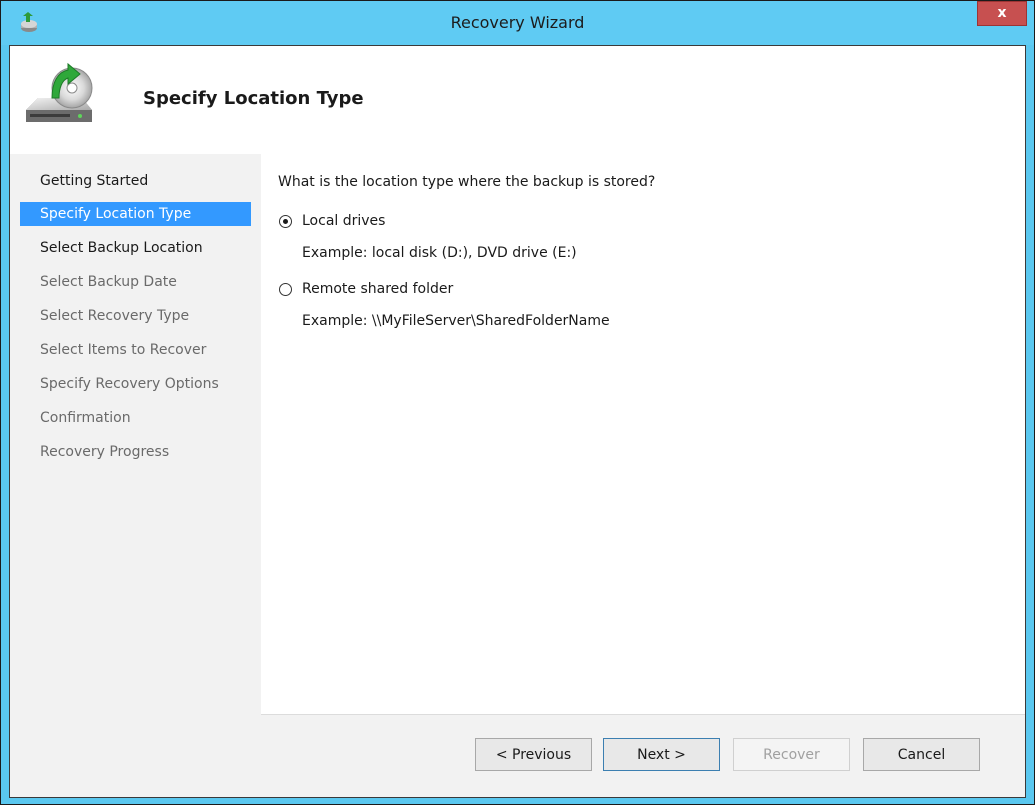 The width and height of the screenshot is (1035, 805). What do you see at coordinates (661, 754) in the screenshot?
I see `next-button: Next >` at bounding box center [661, 754].